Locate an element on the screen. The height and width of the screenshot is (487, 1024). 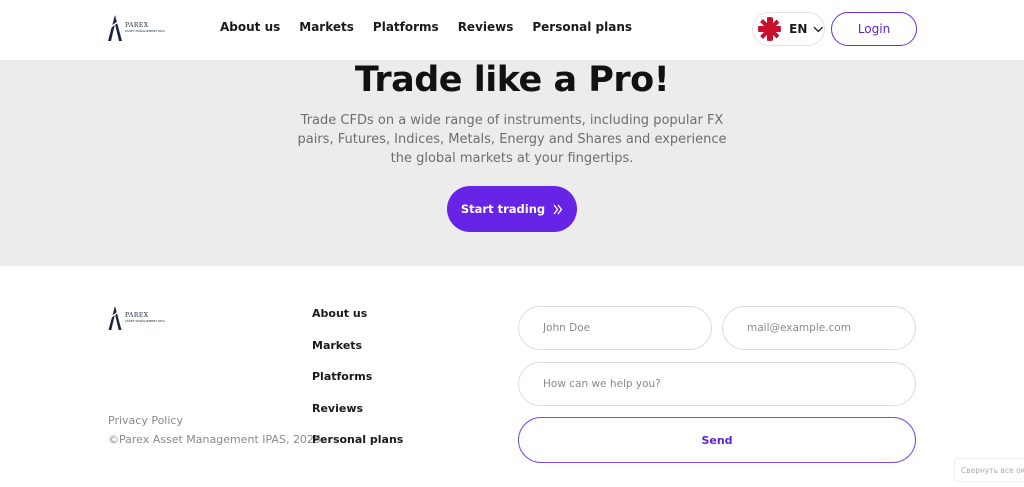
nav-platforms: Platforms is located at coordinates (406, 27).